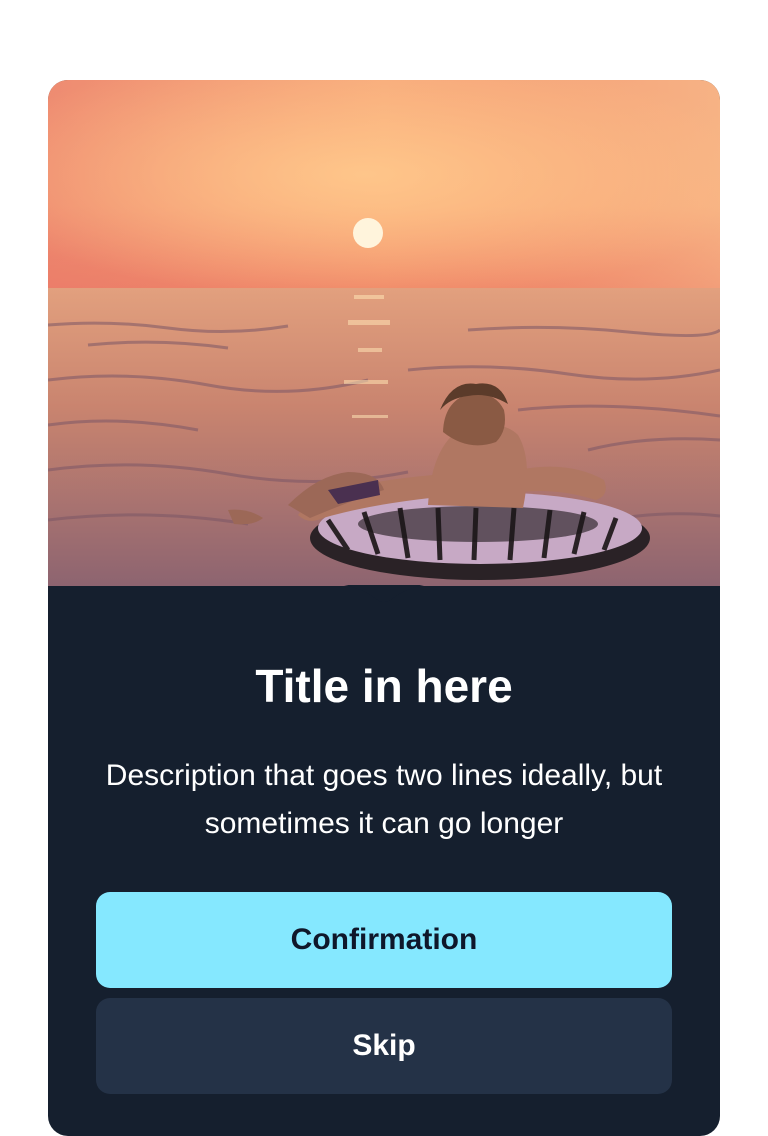 The image size is (768, 1136). What do you see at coordinates (384, 686) in the screenshot?
I see `dialog-title: Title in here` at bounding box center [384, 686].